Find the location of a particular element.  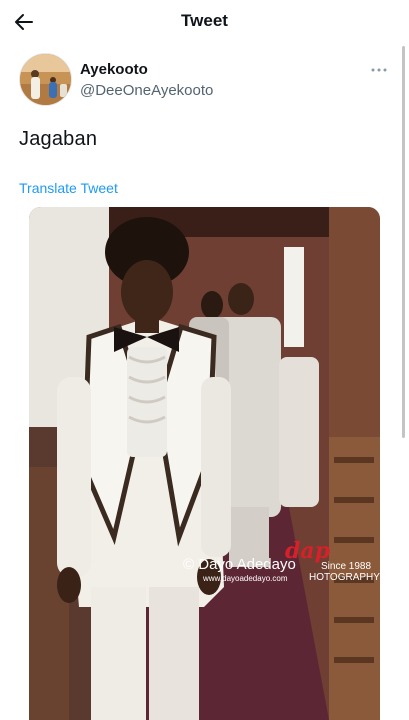

tweet-author: Ayekooto @DeeOneAyekooto is located at coordinates (205, 81).